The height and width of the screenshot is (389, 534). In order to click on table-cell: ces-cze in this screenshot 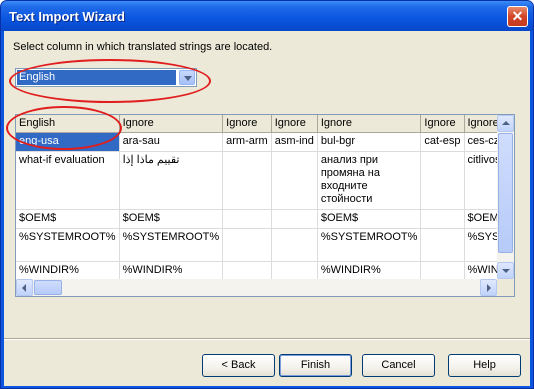, I will do `click(480, 142)`.